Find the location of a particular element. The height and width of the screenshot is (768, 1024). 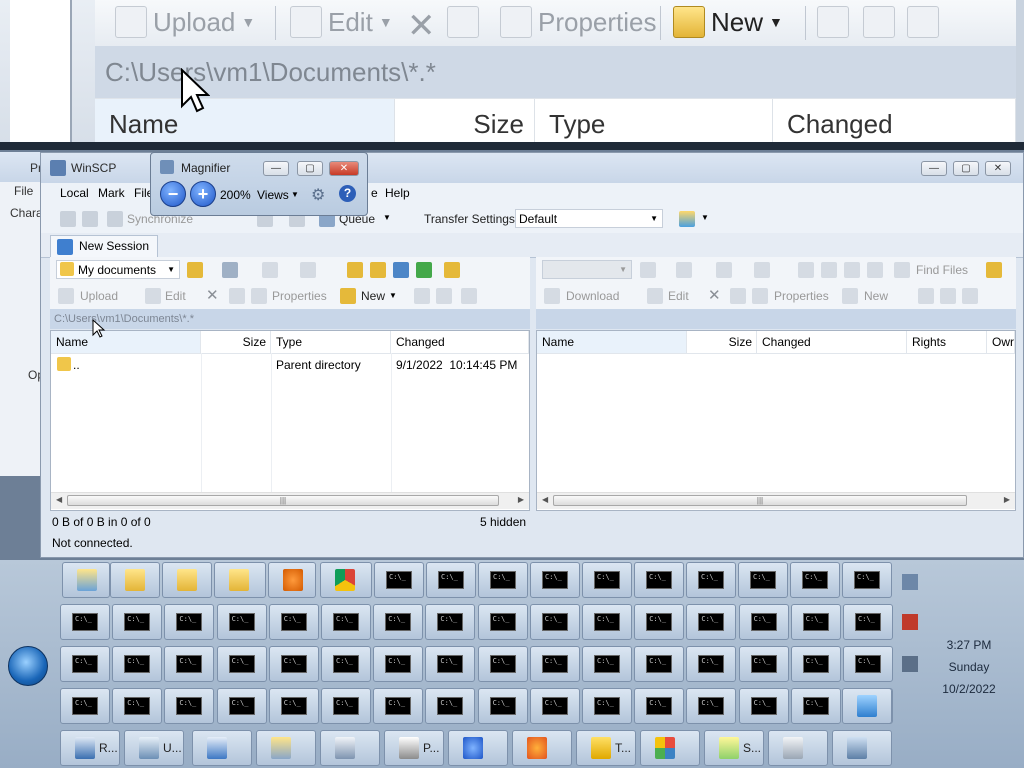

forward-icon is located at coordinates (308, 270).